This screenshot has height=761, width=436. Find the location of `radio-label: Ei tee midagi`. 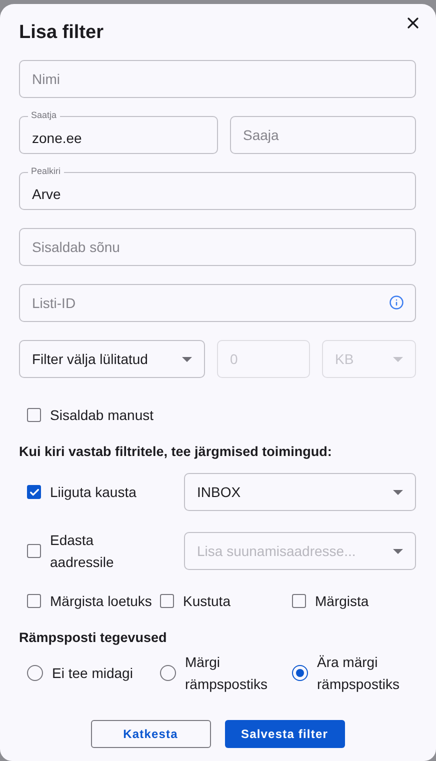

radio-label: Ei tee midagi is located at coordinates (92, 673).